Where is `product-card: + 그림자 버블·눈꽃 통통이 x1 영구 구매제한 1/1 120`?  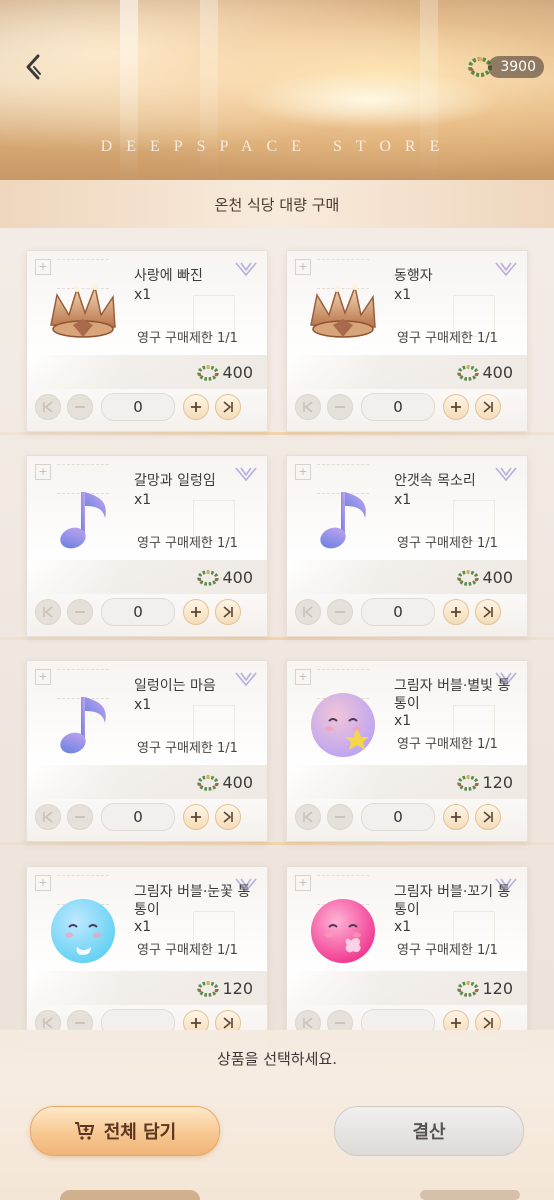
product-card: + 그림자 버블·눈꽃 통통이 x1 영구 구매제한 1/1 120 is located at coordinates (147, 957).